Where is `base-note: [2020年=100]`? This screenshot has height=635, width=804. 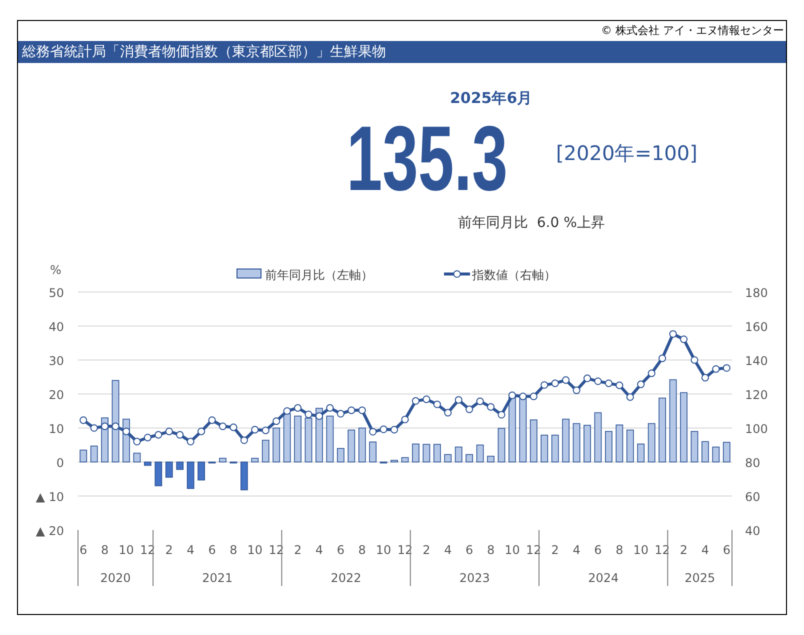 base-note: [2020年=100] is located at coordinates (627, 153).